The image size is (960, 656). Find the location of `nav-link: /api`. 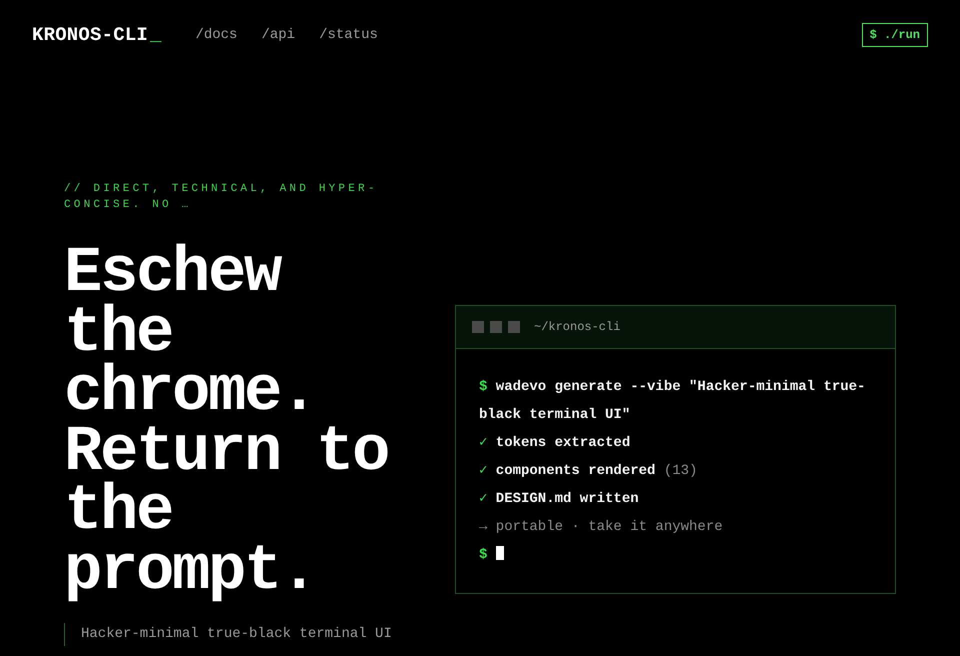

nav-link: /api is located at coordinates (278, 35).